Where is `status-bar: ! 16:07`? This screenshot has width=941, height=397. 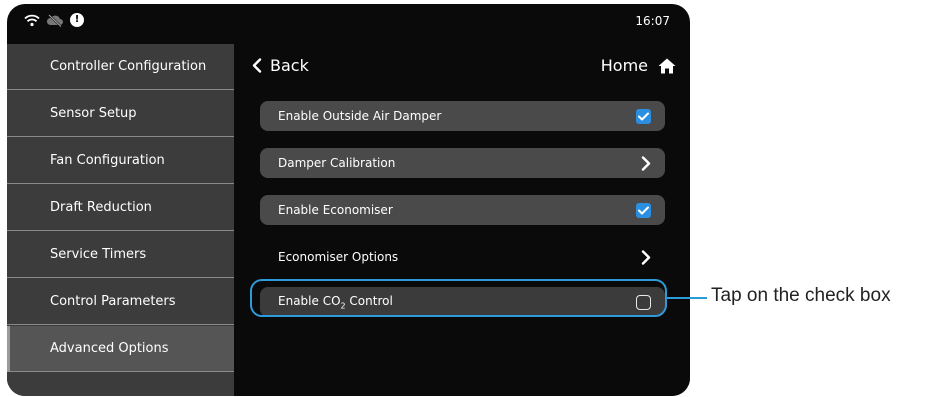 status-bar: ! 16:07 is located at coordinates (348, 22).